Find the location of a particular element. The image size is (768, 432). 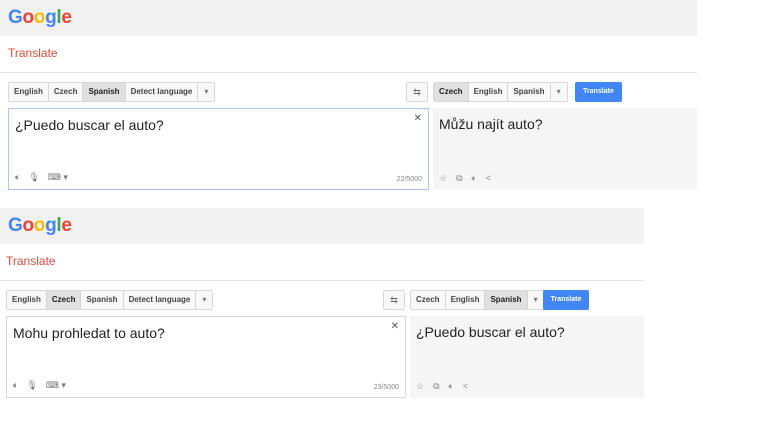

output-text-box: Můžu najít auto? ☆ ⧉ 🔈︎ < is located at coordinates (565, 149).